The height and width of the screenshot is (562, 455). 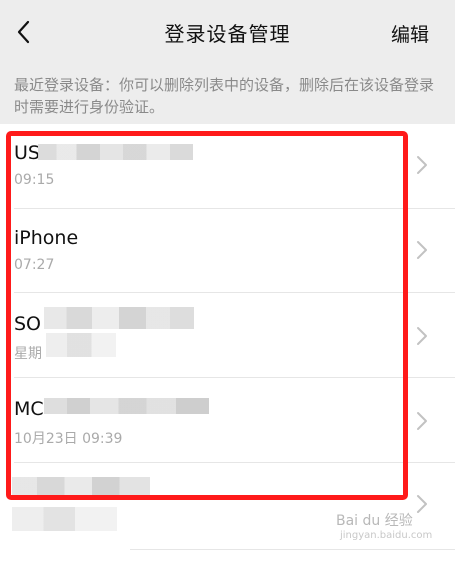 What do you see at coordinates (374, 521) in the screenshot?
I see `watermark-brand: Bai du 经验` at bounding box center [374, 521].